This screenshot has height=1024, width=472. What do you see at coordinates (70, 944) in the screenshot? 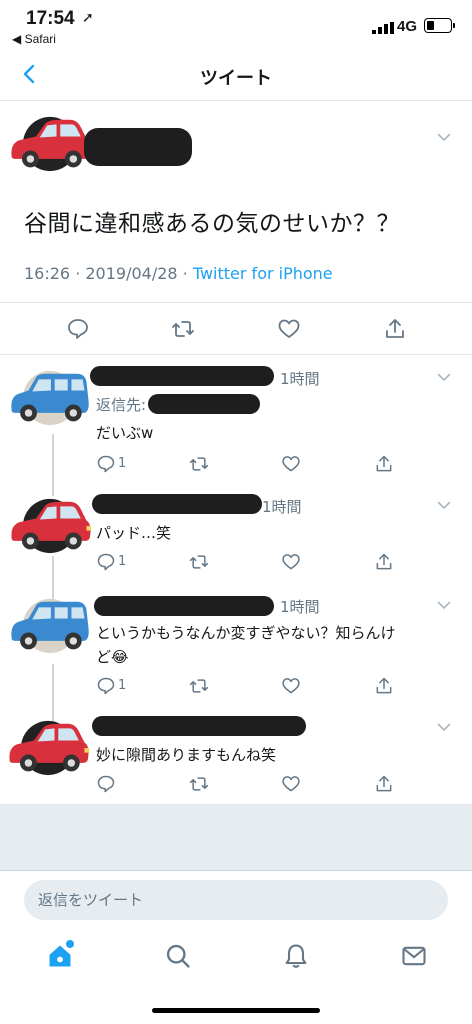
I see `new-content-dot` at bounding box center [70, 944].